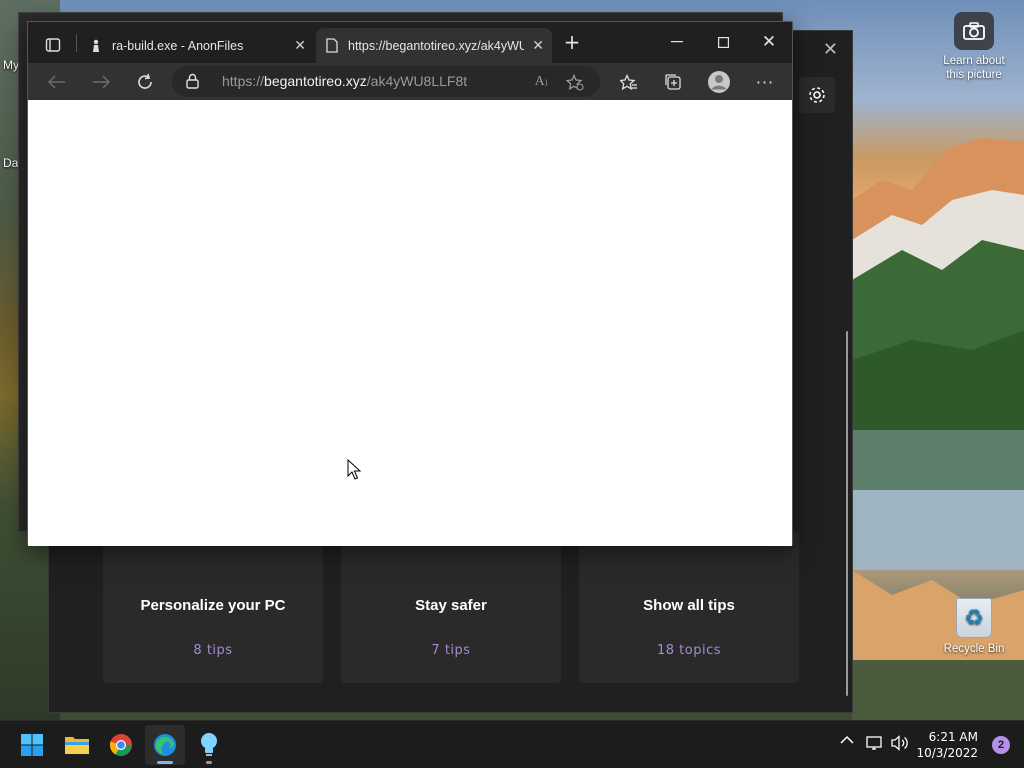 The width and height of the screenshot is (1024, 768). Describe the element at coordinates (451, 650) in the screenshot. I see `tip-card-count: 7 tips` at that location.